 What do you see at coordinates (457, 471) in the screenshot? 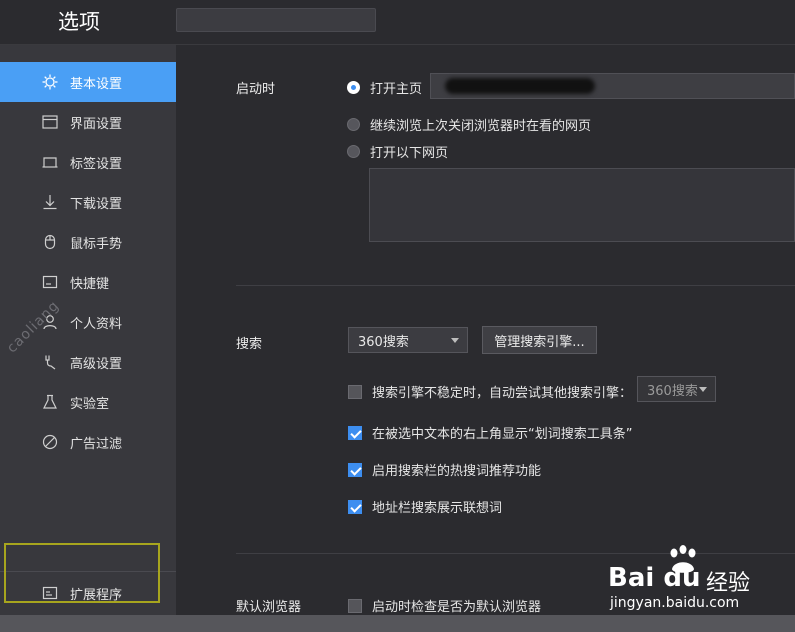
I see `checkbox-label: 启用搜索栏的热搜词推荐功能` at bounding box center [457, 471].